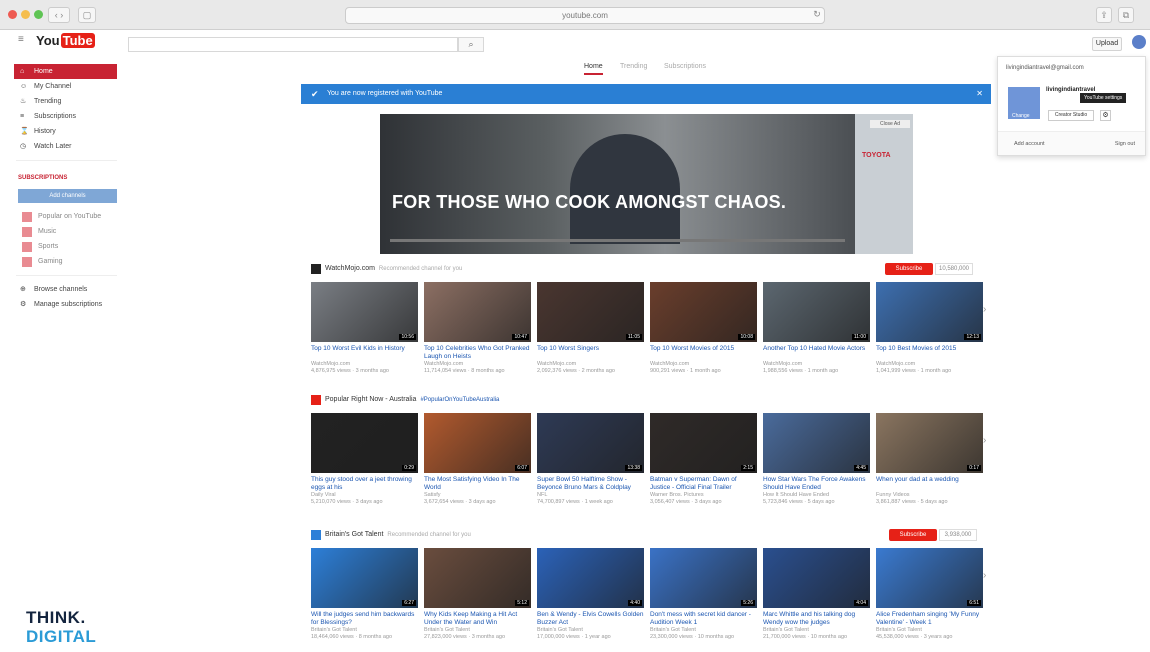 This screenshot has height=652, width=1150. Describe the element at coordinates (590, 312) in the screenshot. I see `video-thumbnail: 11:05` at that location.